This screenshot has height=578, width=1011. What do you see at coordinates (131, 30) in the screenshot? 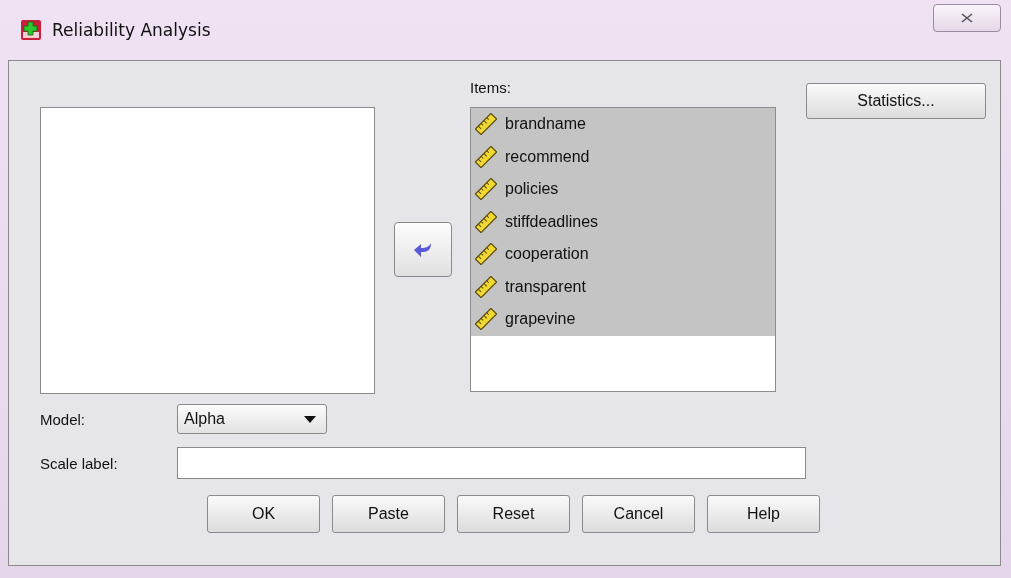
I see `window-title: Reliability Analysis` at bounding box center [131, 30].